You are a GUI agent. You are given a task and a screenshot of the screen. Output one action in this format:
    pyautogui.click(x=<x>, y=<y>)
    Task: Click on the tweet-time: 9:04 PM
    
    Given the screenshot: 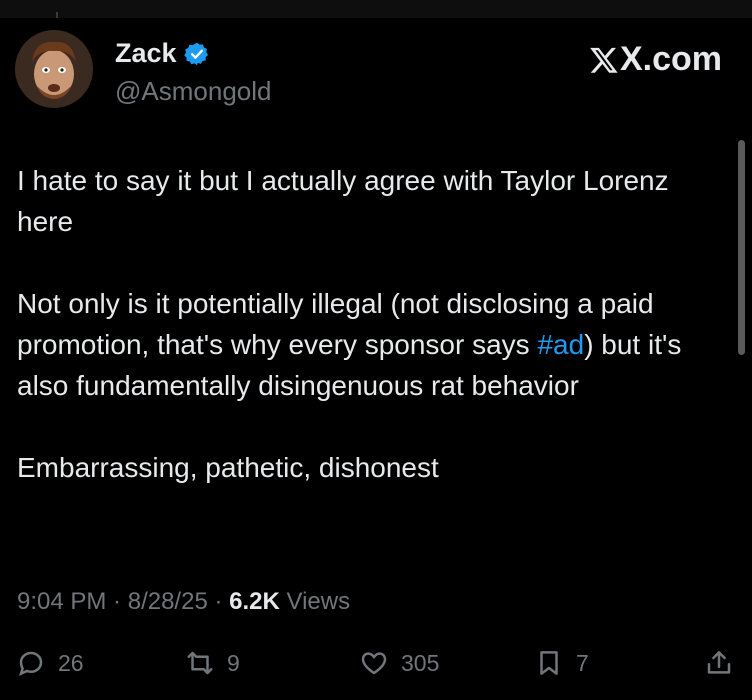 What is the action you would take?
    pyautogui.click(x=61, y=601)
    